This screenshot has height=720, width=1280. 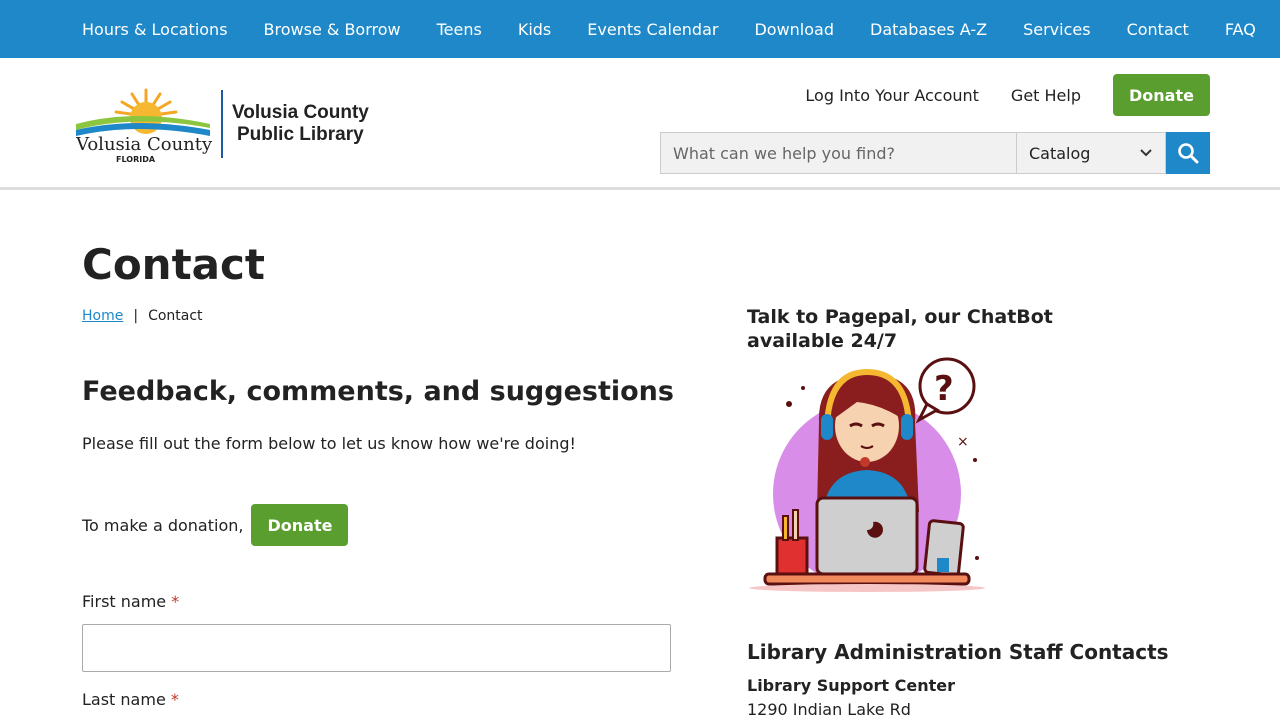 What do you see at coordinates (1007, 95) in the screenshot?
I see `utility-links: Log Into Your Account Get Help Donate` at bounding box center [1007, 95].